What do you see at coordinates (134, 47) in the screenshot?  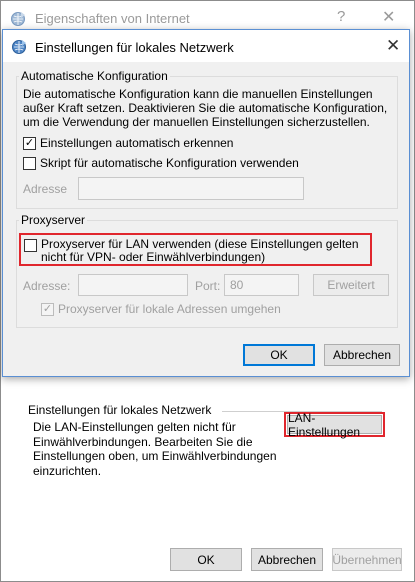 I see `dialog-title: Einstellungen für lokales Netzwerk` at bounding box center [134, 47].